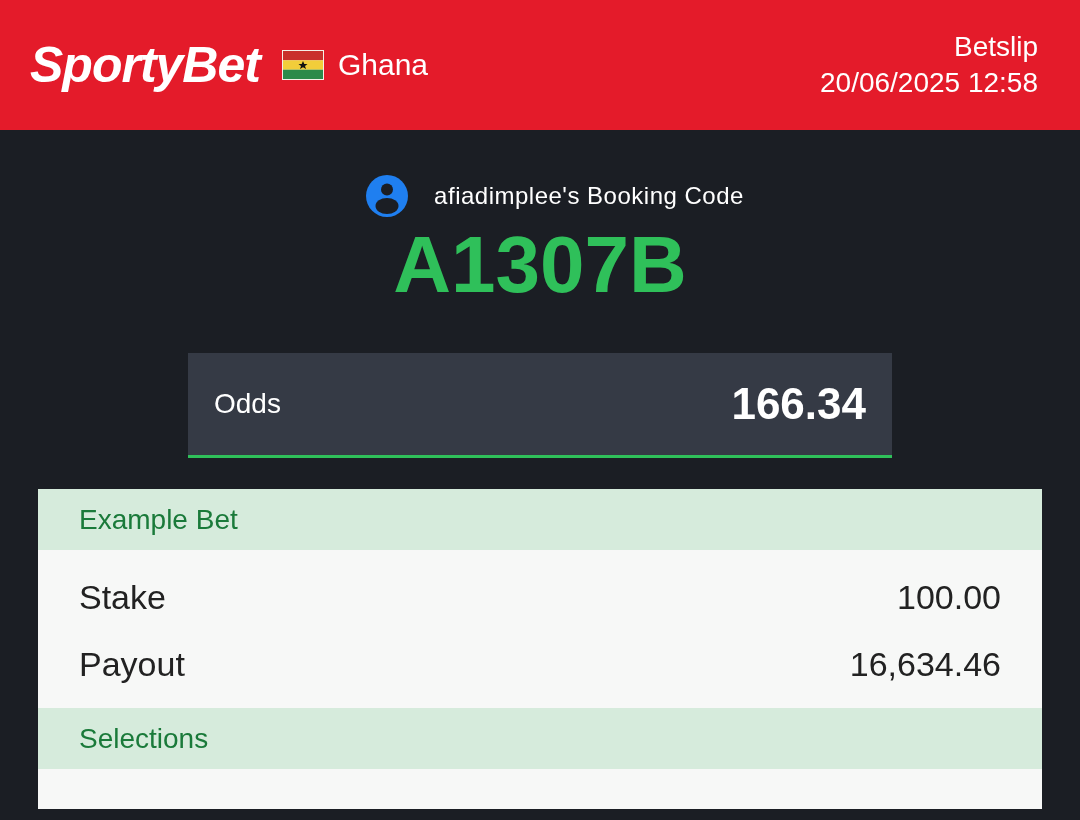 The width and height of the screenshot is (1080, 820). I want to click on row-label: Stake, so click(122, 597).